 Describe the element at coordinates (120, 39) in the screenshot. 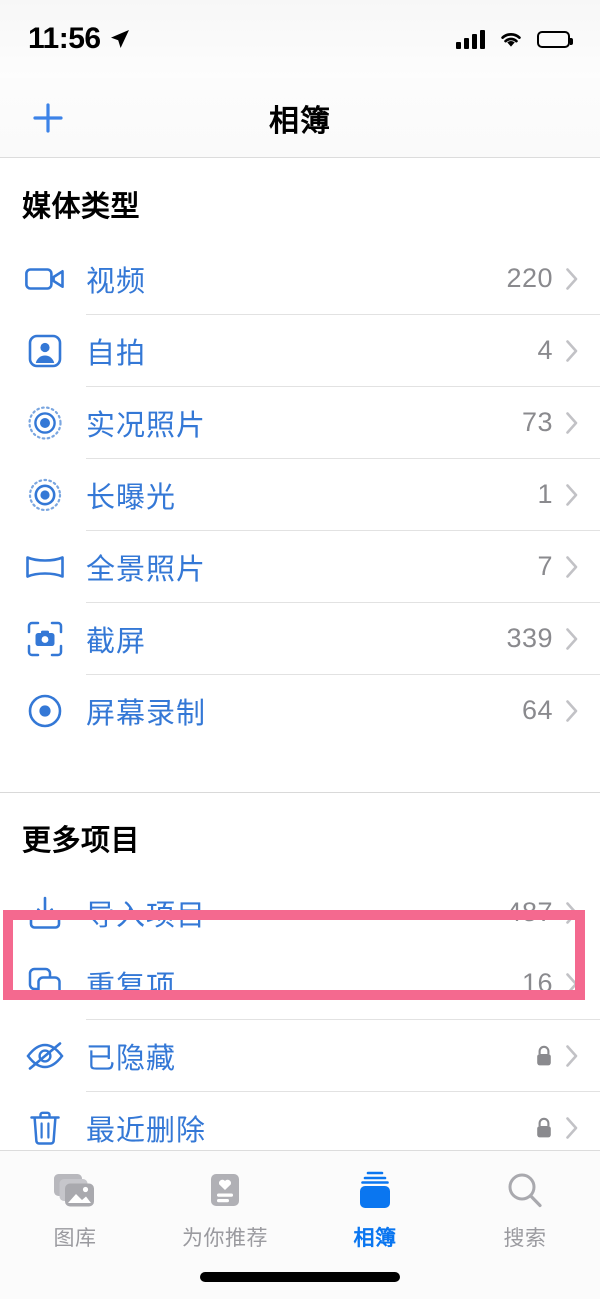

I see `location-arrow-icon` at that location.